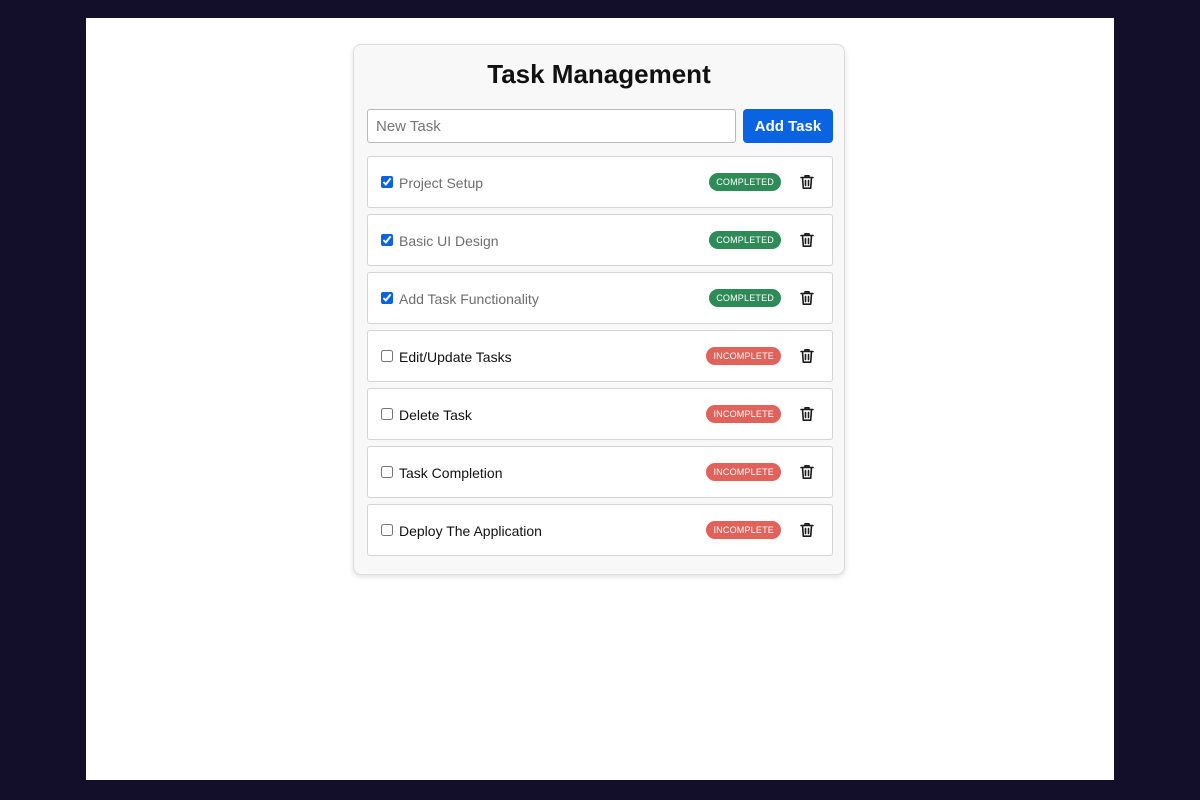 This screenshot has width=1200, height=800. I want to click on task-label: Project Setup, so click(441, 183).